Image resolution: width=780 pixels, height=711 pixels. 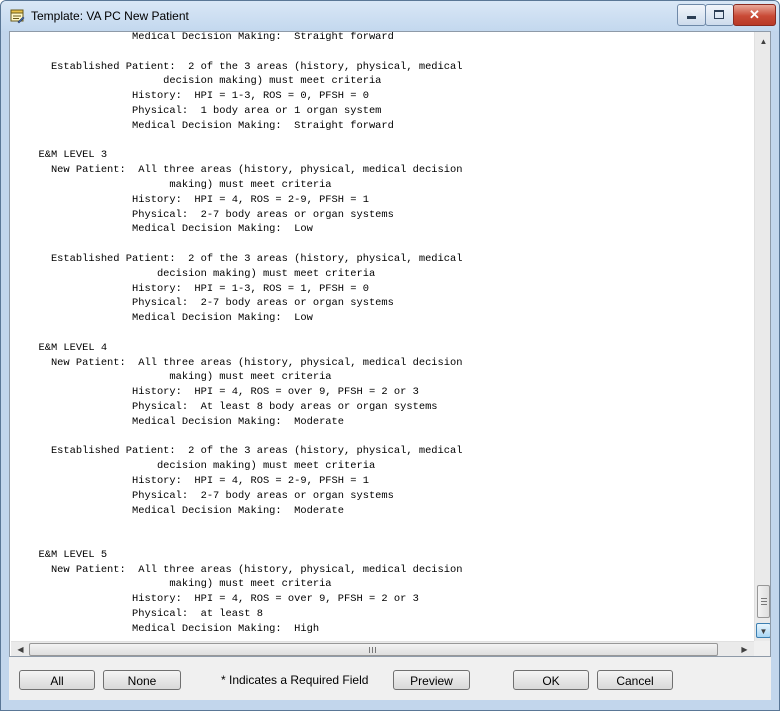 I want to click on scroll-down-icon: ▼, so click(x=763, y=630).